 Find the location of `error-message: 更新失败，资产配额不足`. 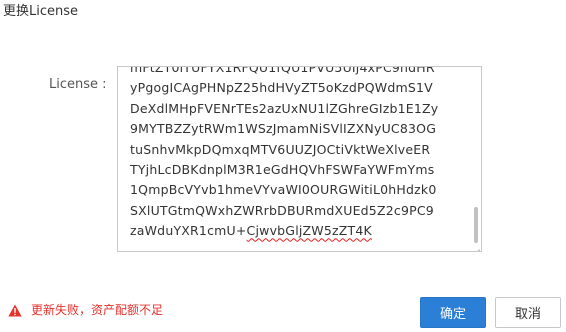

error-message: 更新失败，资产配额不足 is located at coordinates (85, 310).